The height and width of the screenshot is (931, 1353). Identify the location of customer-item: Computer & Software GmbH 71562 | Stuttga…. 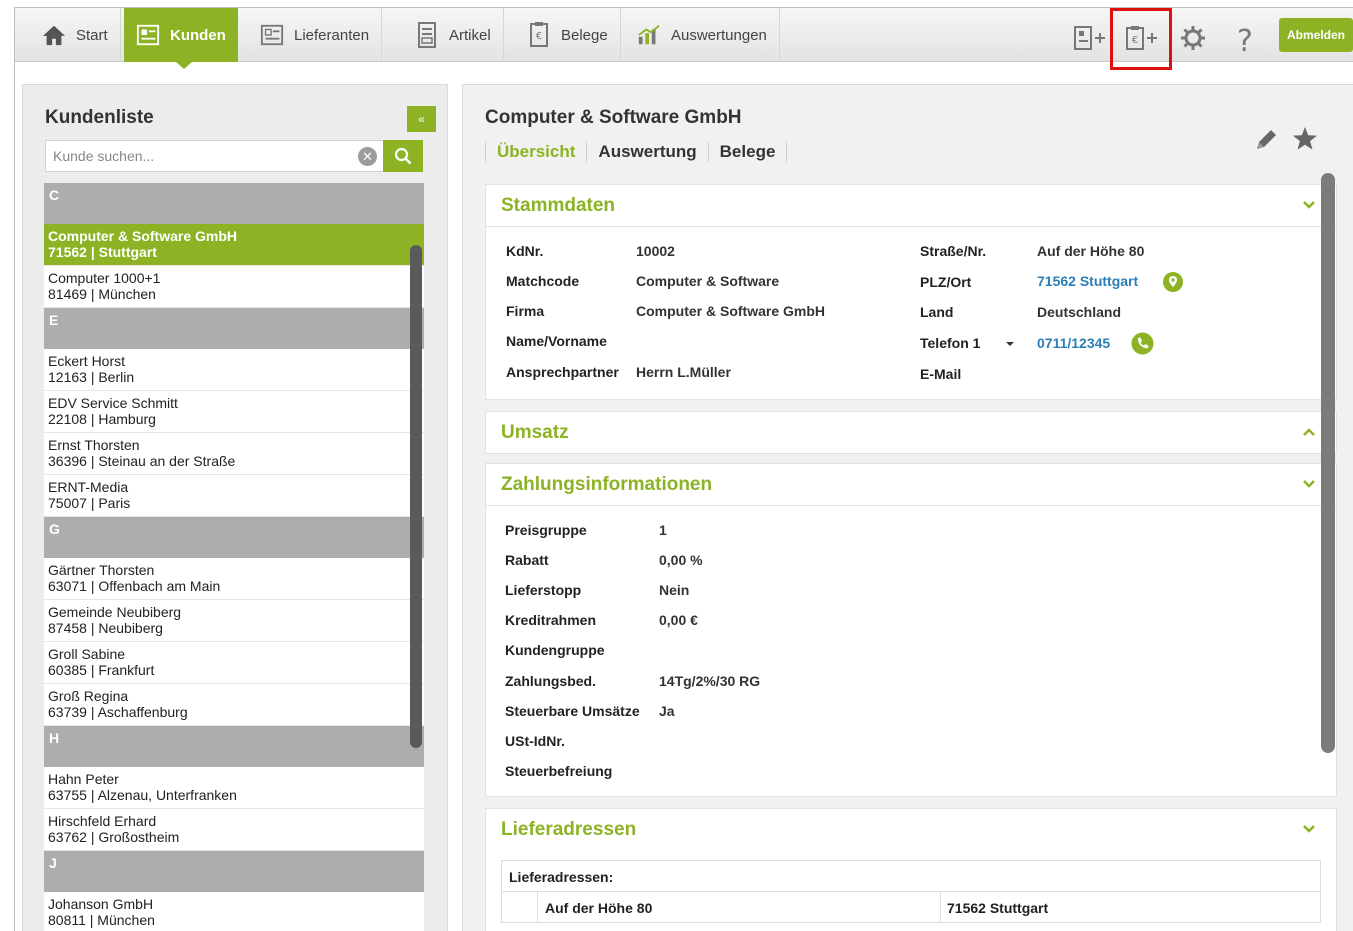
(234, 245).